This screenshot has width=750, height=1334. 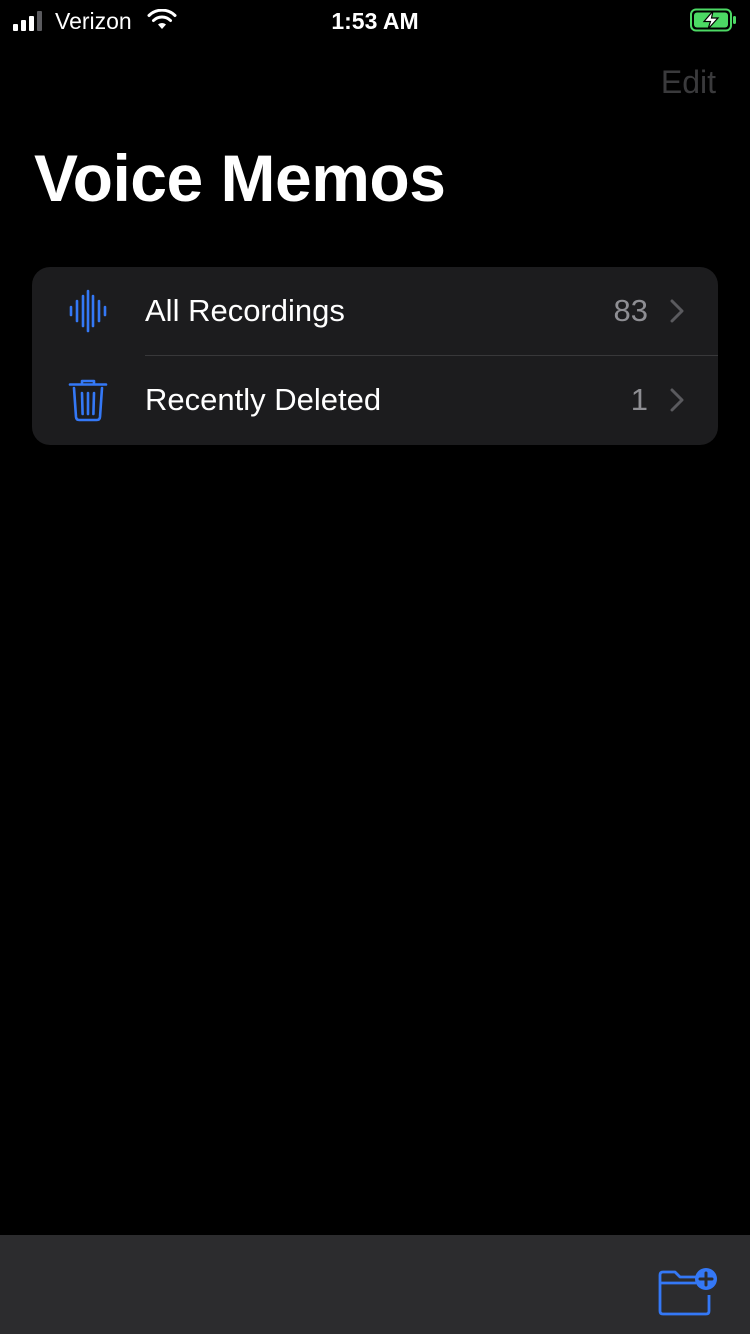 What do you see at coordinates (245, 310) in the screenshot?
I see `folder-label-all-recordings: All Recordings` at bounding box center [245, 310].